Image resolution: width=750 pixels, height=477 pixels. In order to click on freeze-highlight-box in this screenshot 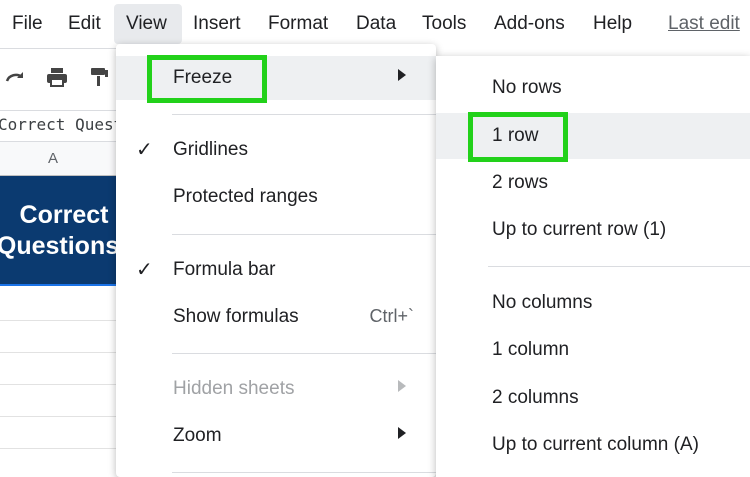, I will do `click(207, 79)`.